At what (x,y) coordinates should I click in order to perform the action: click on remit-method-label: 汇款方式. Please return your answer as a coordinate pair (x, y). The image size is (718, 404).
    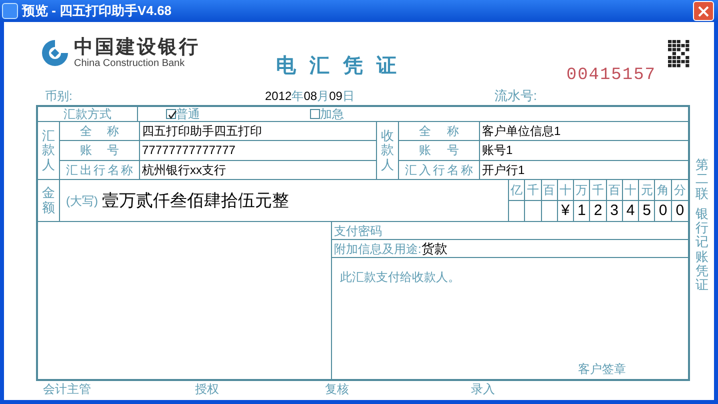
    Looking at the image, I should click on (88, 114).